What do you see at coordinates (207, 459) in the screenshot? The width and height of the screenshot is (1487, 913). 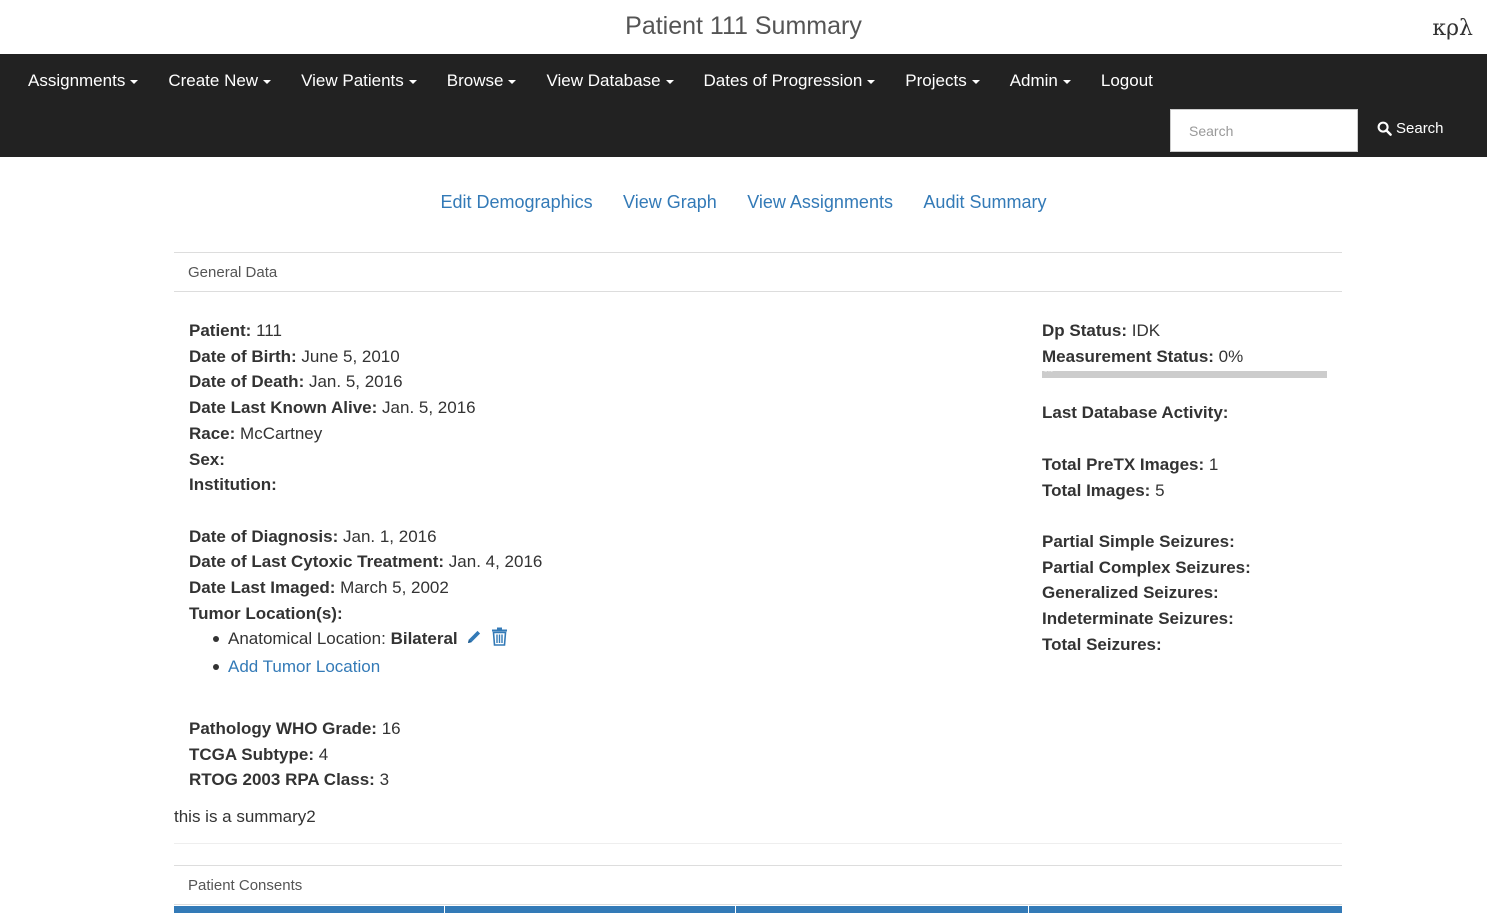 I see `field-label: Sex:` at bounding box center [207, 459].